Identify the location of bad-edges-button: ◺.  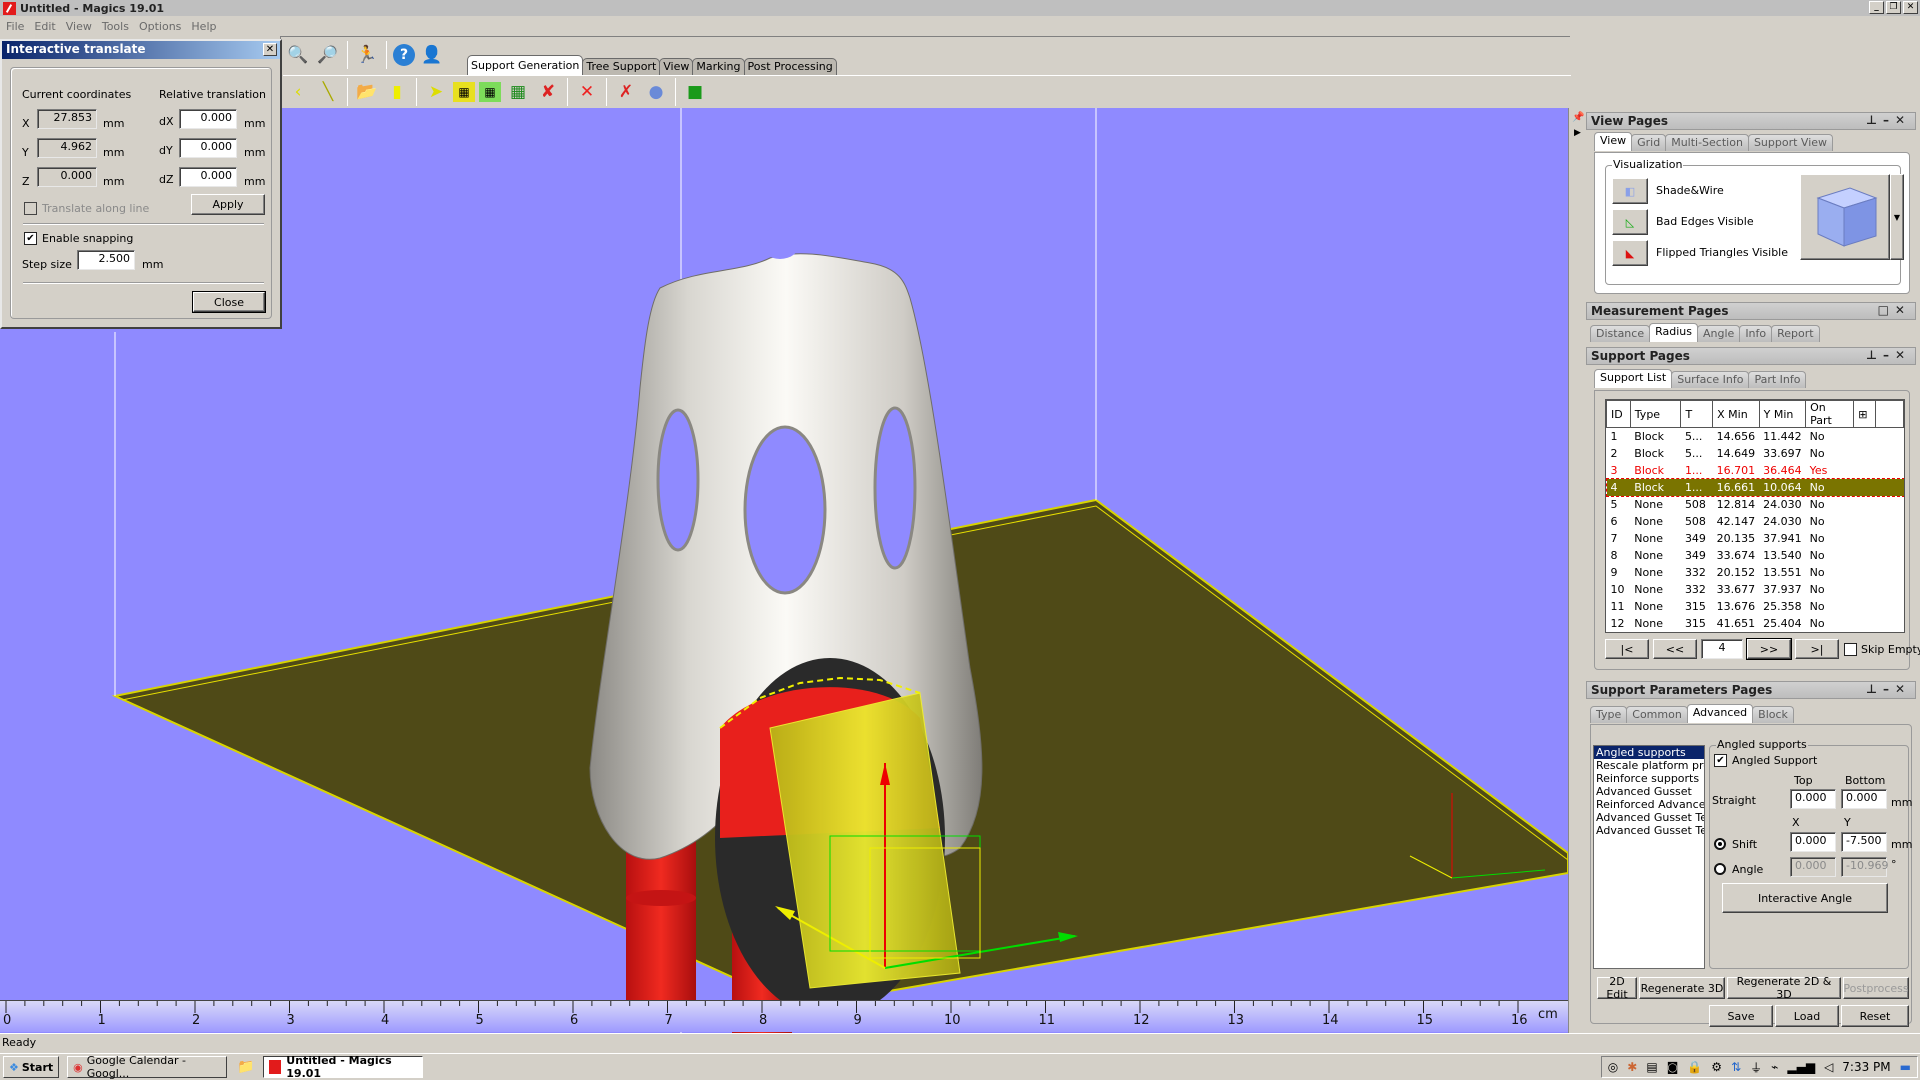
(1630, 222).